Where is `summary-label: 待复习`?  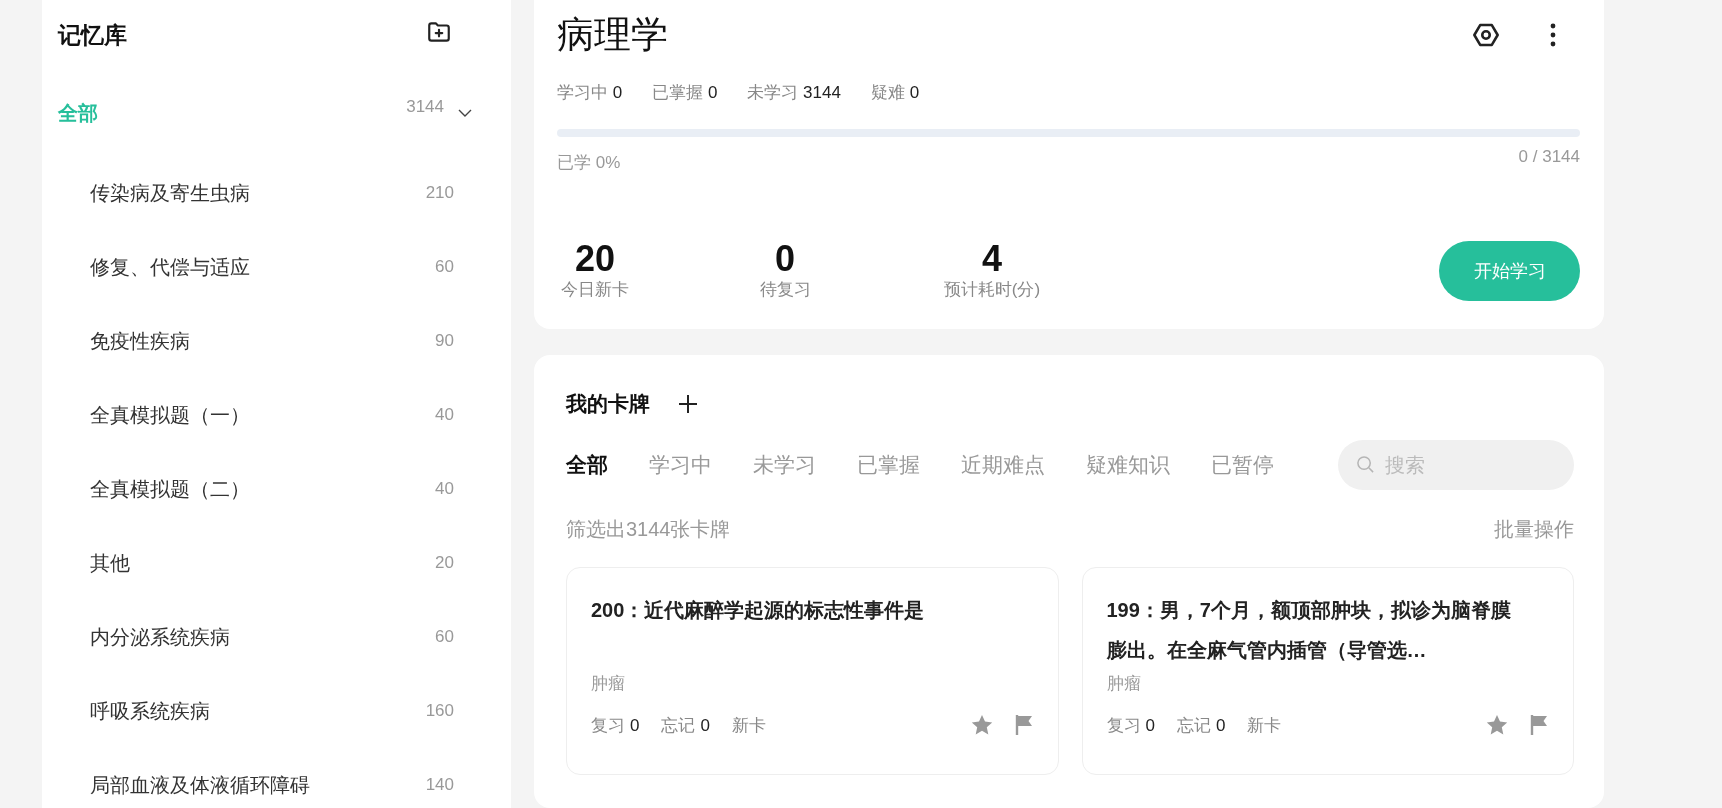
summary-label: 待复习 is located at coordinates (785, 290).